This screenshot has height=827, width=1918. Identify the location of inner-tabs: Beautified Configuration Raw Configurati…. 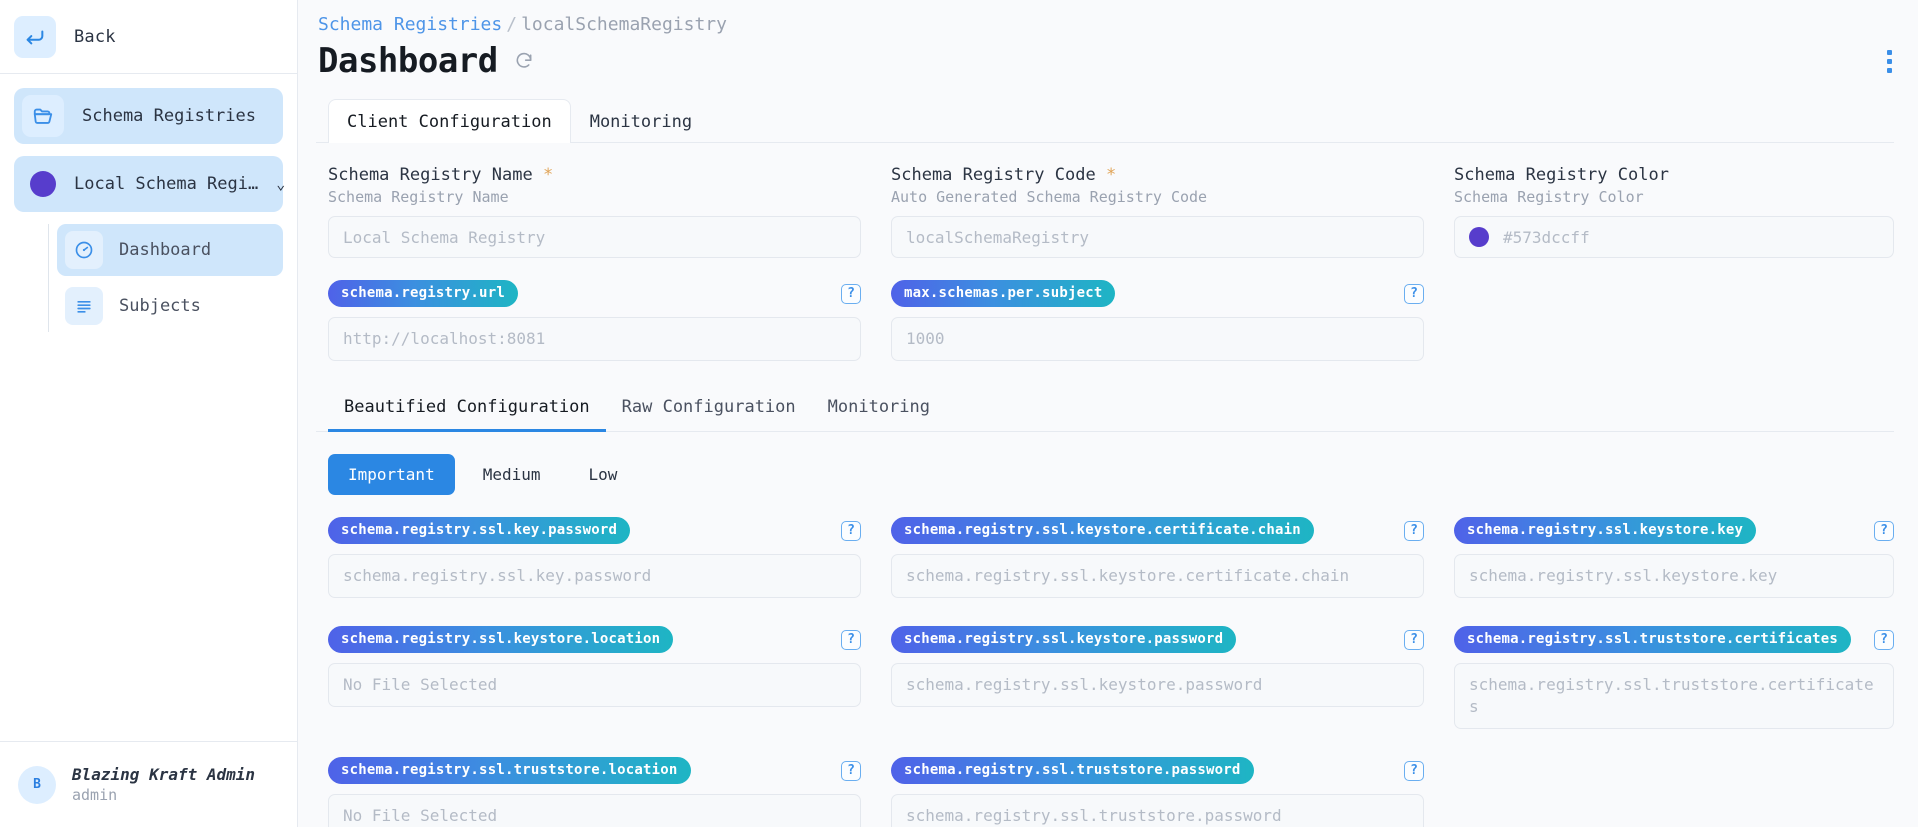
(1105, 409).